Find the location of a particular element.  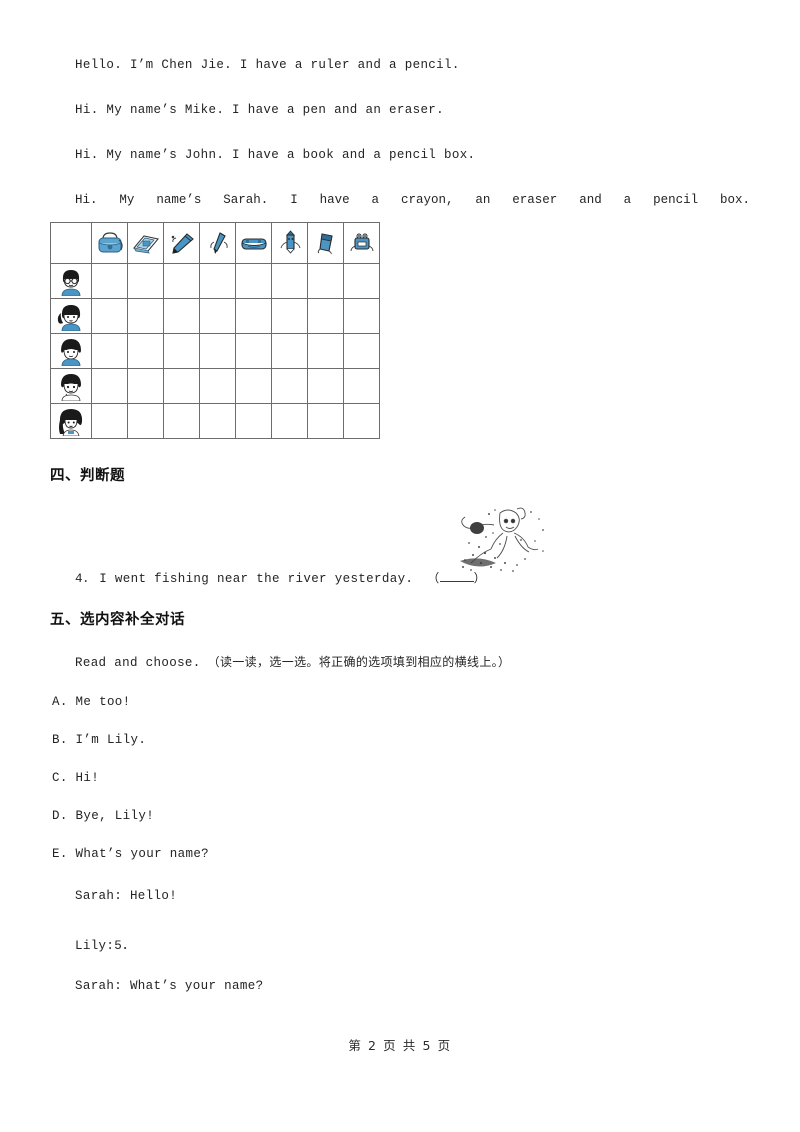

sarah-word: eraser is located at coordinates (535, 200).